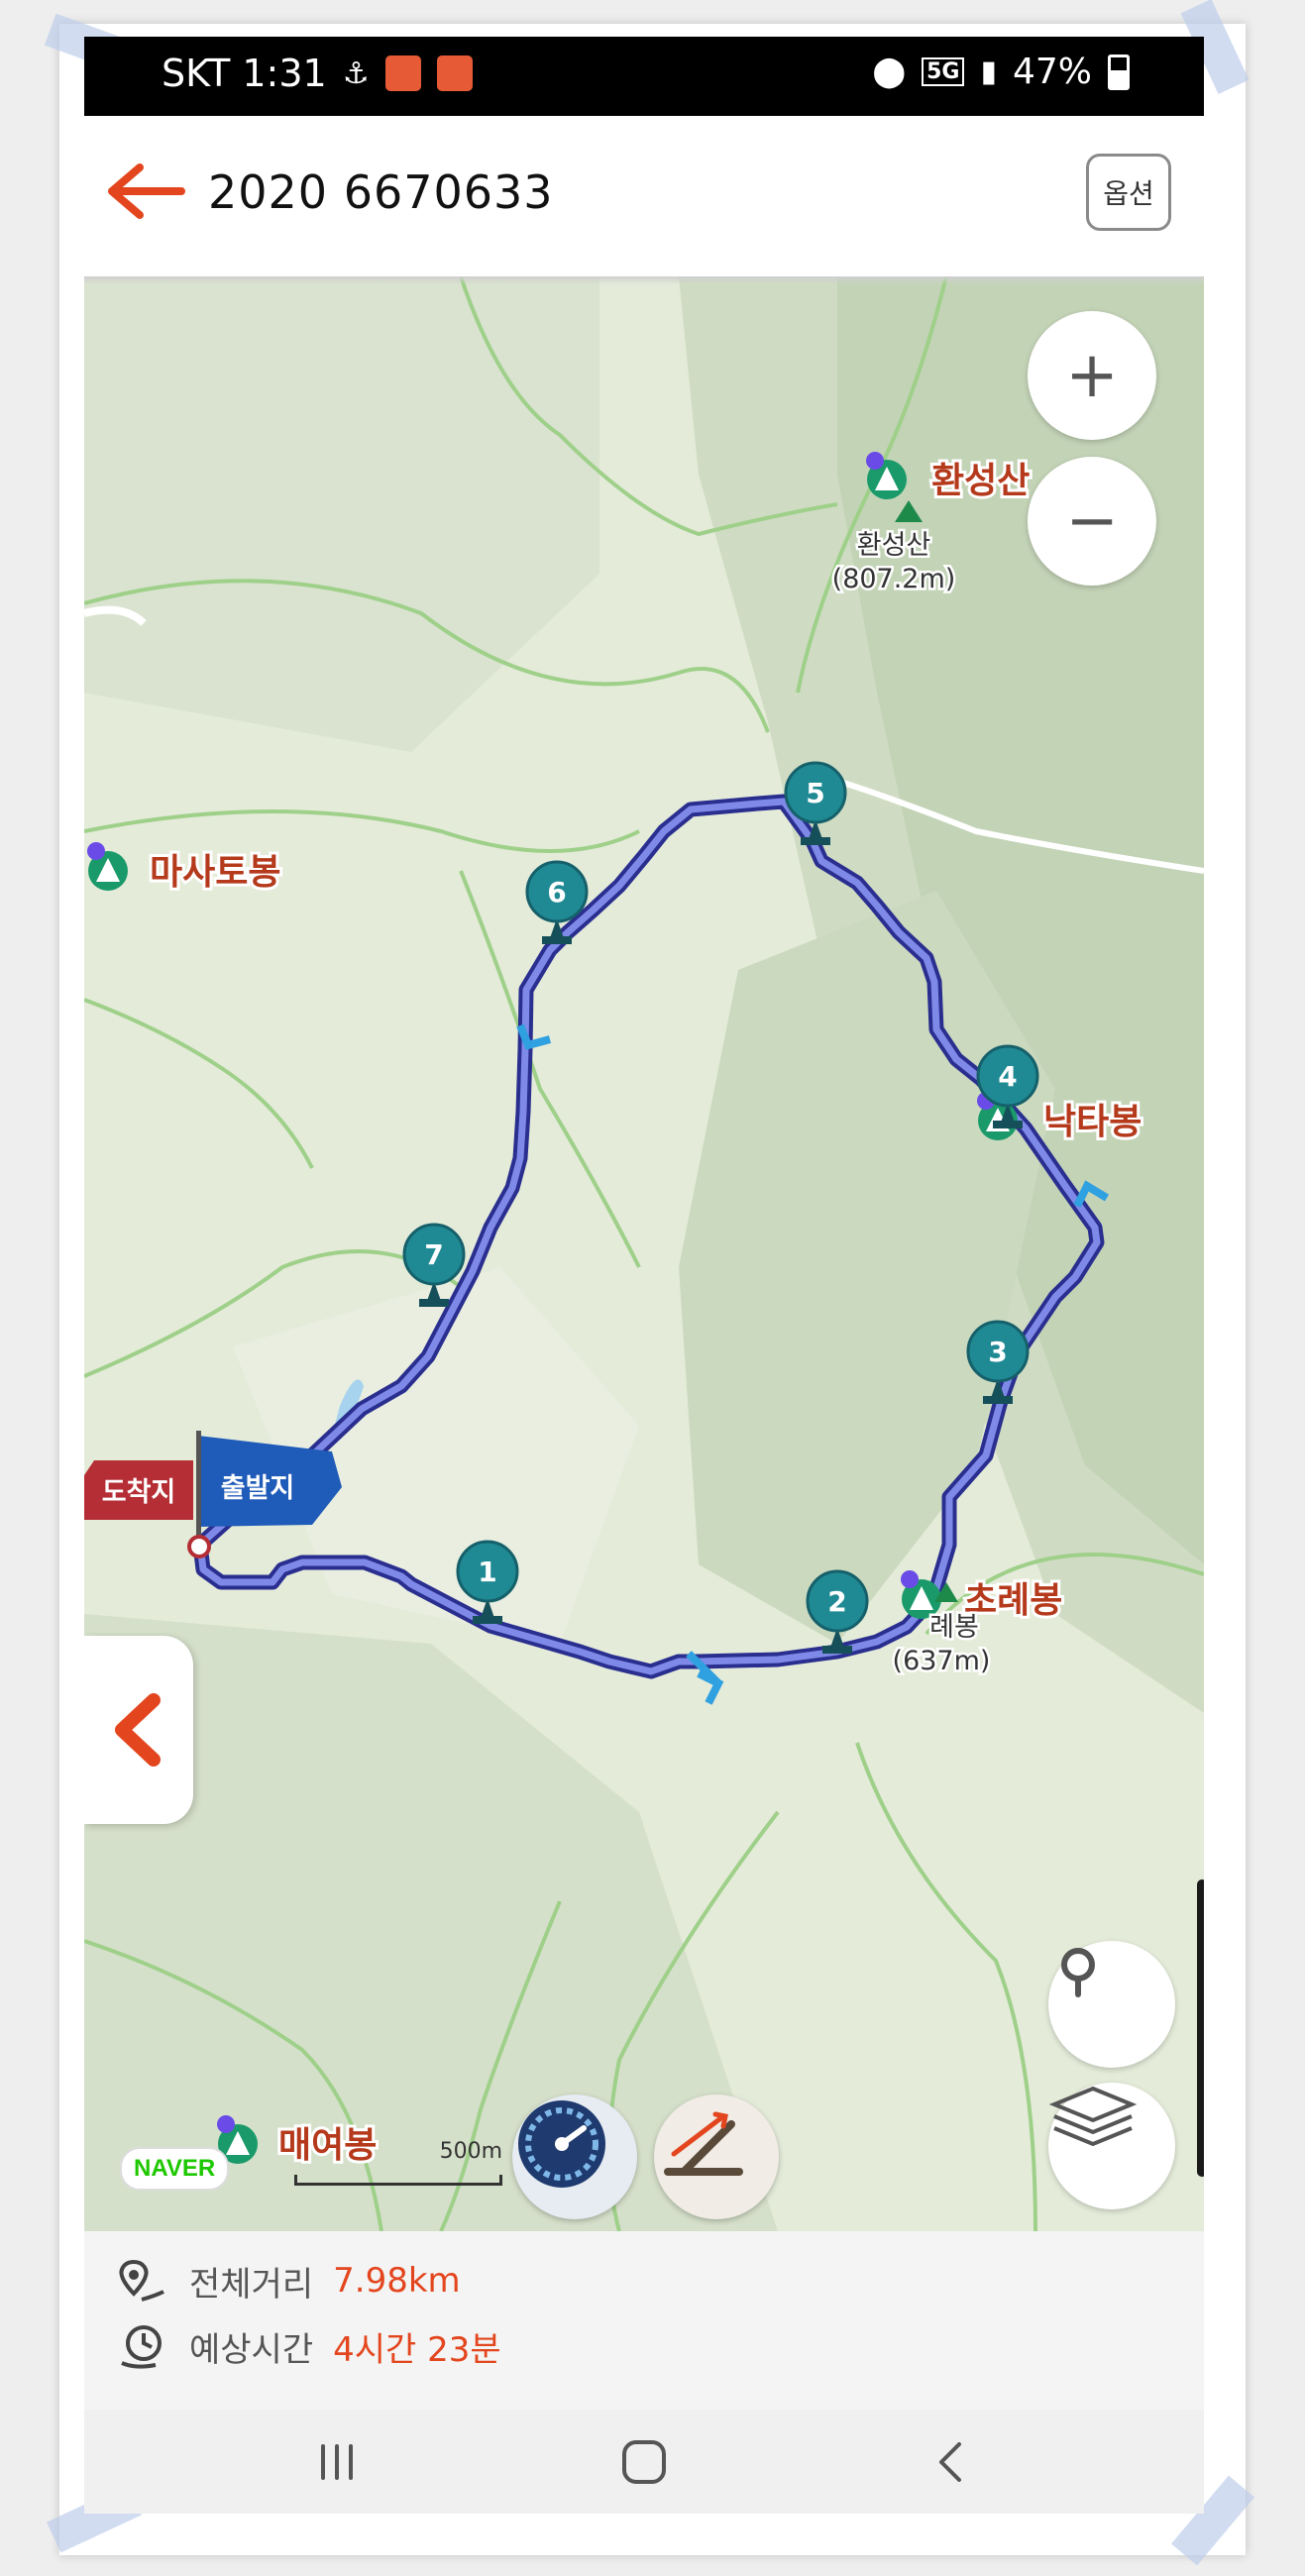 This screenshot has height=2576, width=1305. What do you see at coordinates (988, 71) in the screenshot?
I see `signal-icon: ▮` at bounding box center [988, 71].